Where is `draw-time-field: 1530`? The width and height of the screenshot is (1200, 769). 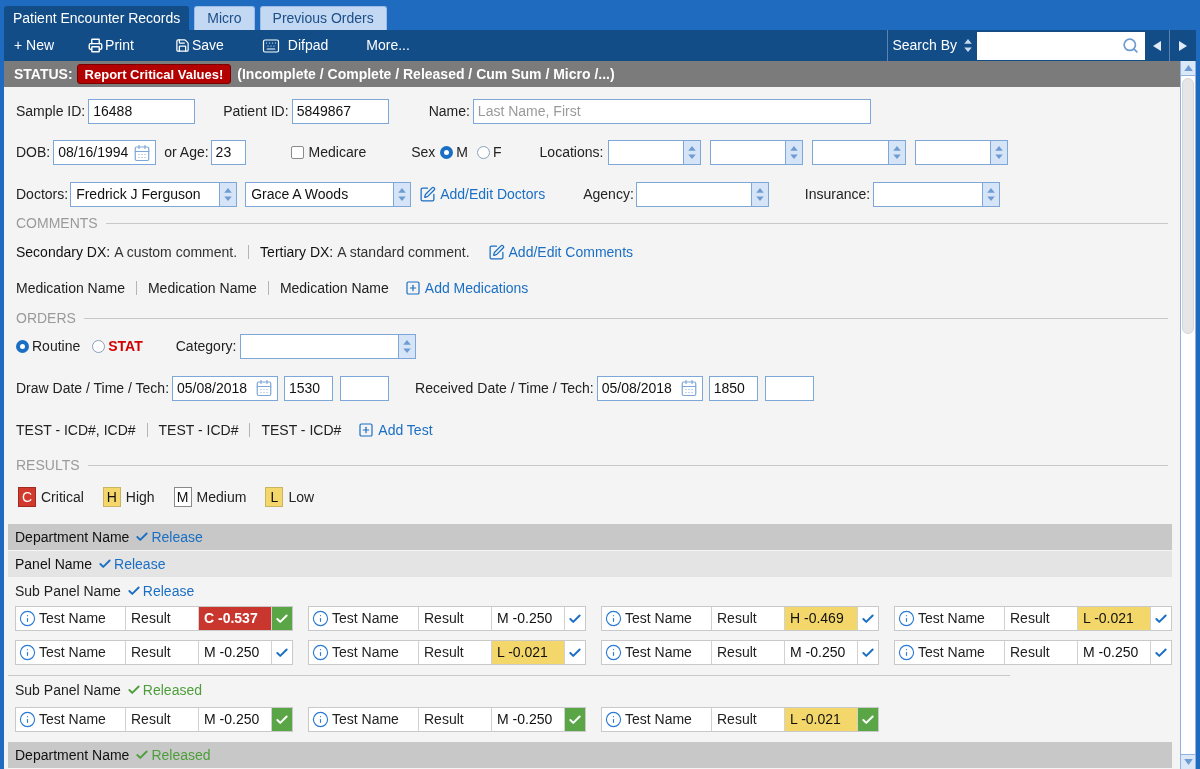
draw-time-field: 1530 is located at coordinates (308, 388).